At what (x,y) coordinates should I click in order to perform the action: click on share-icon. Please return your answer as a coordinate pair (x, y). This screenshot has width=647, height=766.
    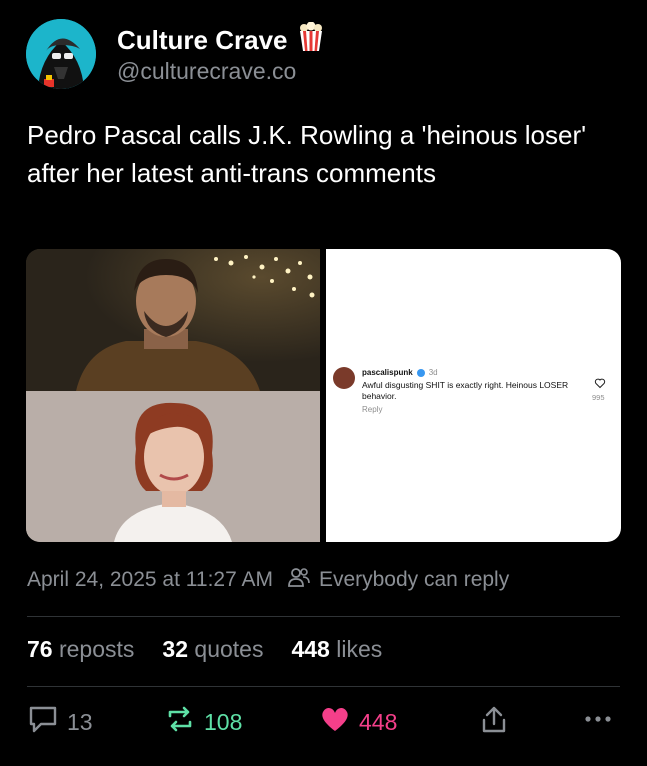
    Looking at the image, I should click on (494, 723).